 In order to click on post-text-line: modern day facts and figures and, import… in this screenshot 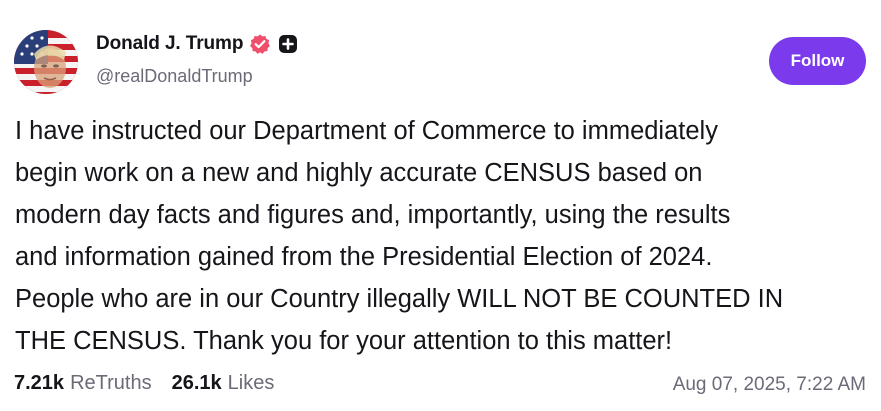, I will do `click(373, 215)`.